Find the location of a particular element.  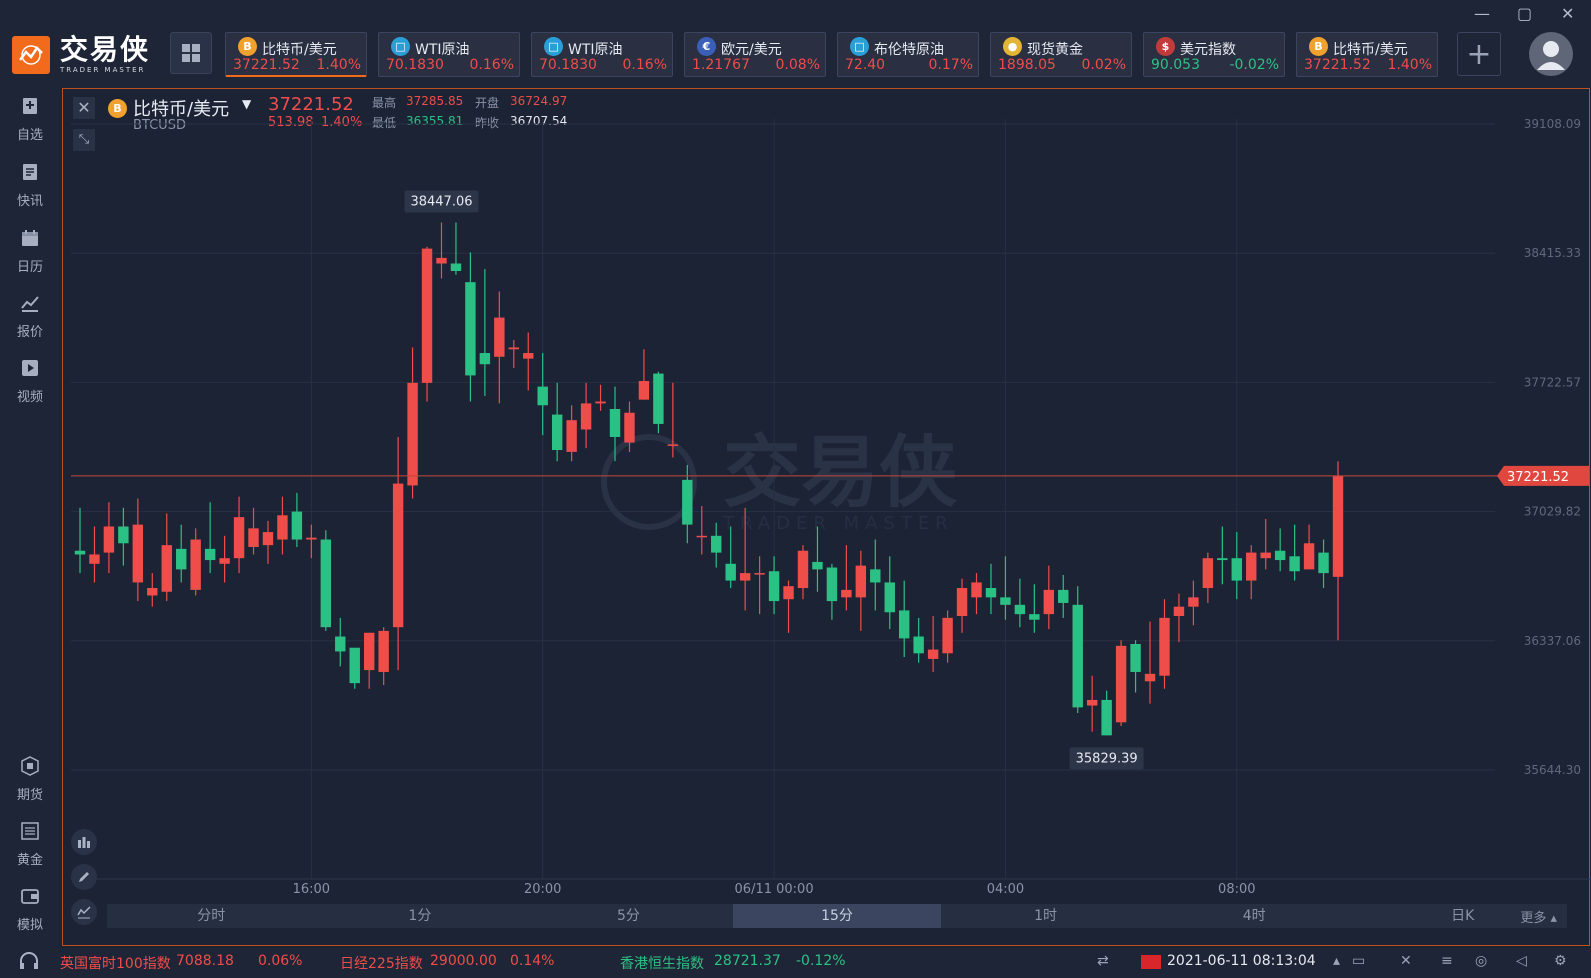

ticker-pct-2: -0.12% is located at coordinates (821, 961).